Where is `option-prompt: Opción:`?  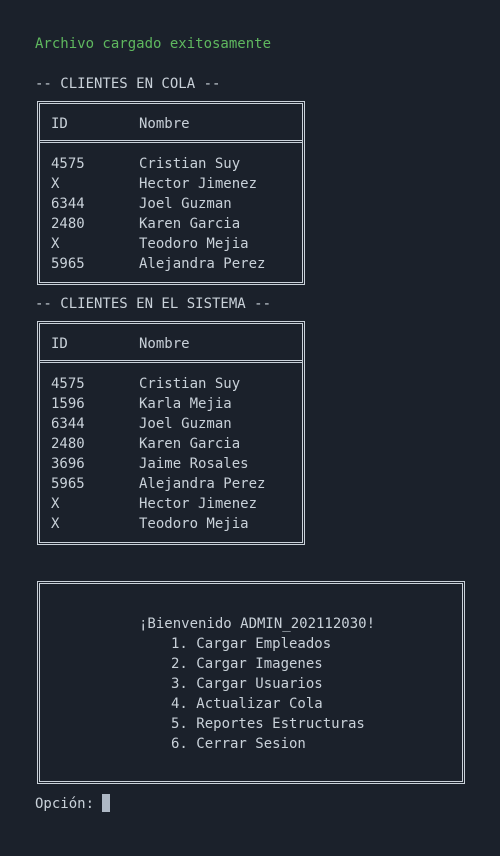
option-prompt: Opción: is located at coordinates (73, 804).